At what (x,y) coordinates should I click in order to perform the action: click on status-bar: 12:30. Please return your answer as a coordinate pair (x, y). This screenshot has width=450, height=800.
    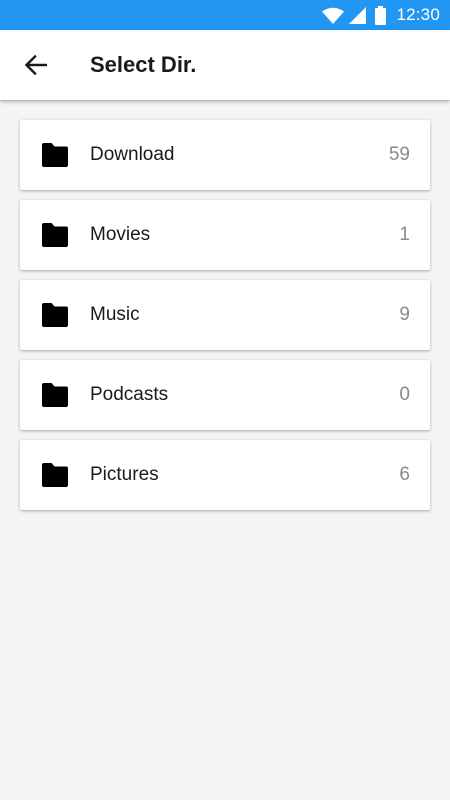
    Looking at the image, I should click on (225, 15).